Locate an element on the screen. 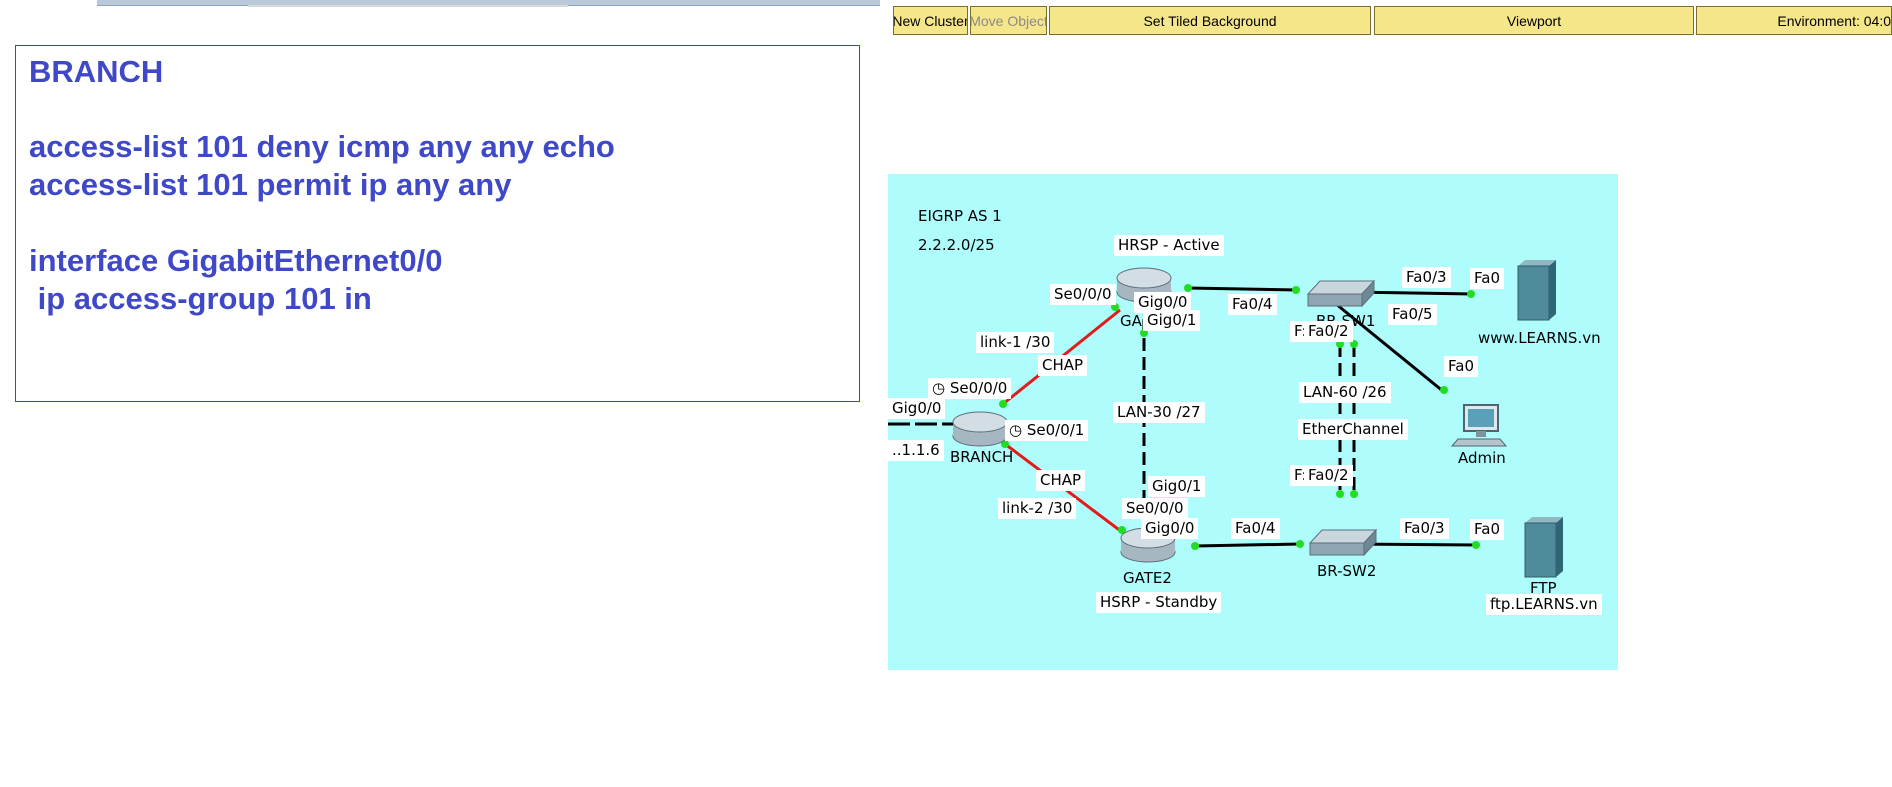  port-br-se000: ◷ Se0/0/0 is located at coordinates (970, 388).